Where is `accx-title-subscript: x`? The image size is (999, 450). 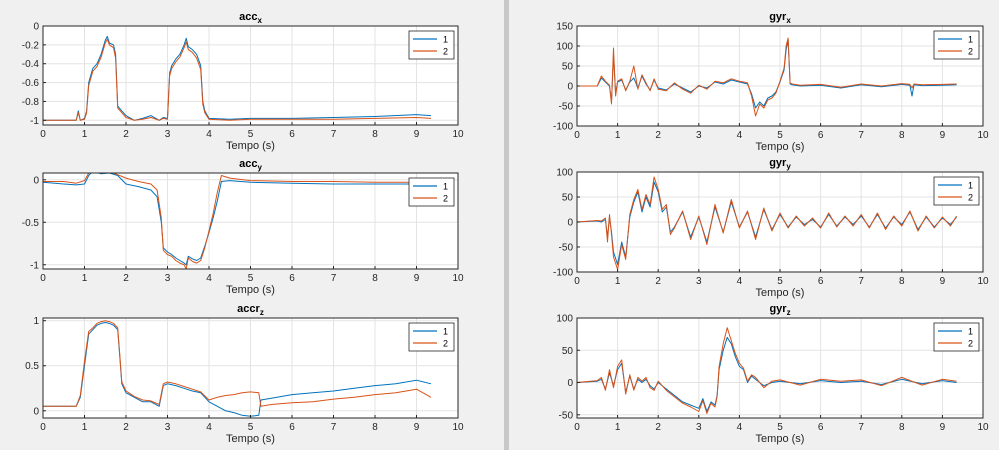
accx-title-subscript: x is located at coordinates (259, 20).